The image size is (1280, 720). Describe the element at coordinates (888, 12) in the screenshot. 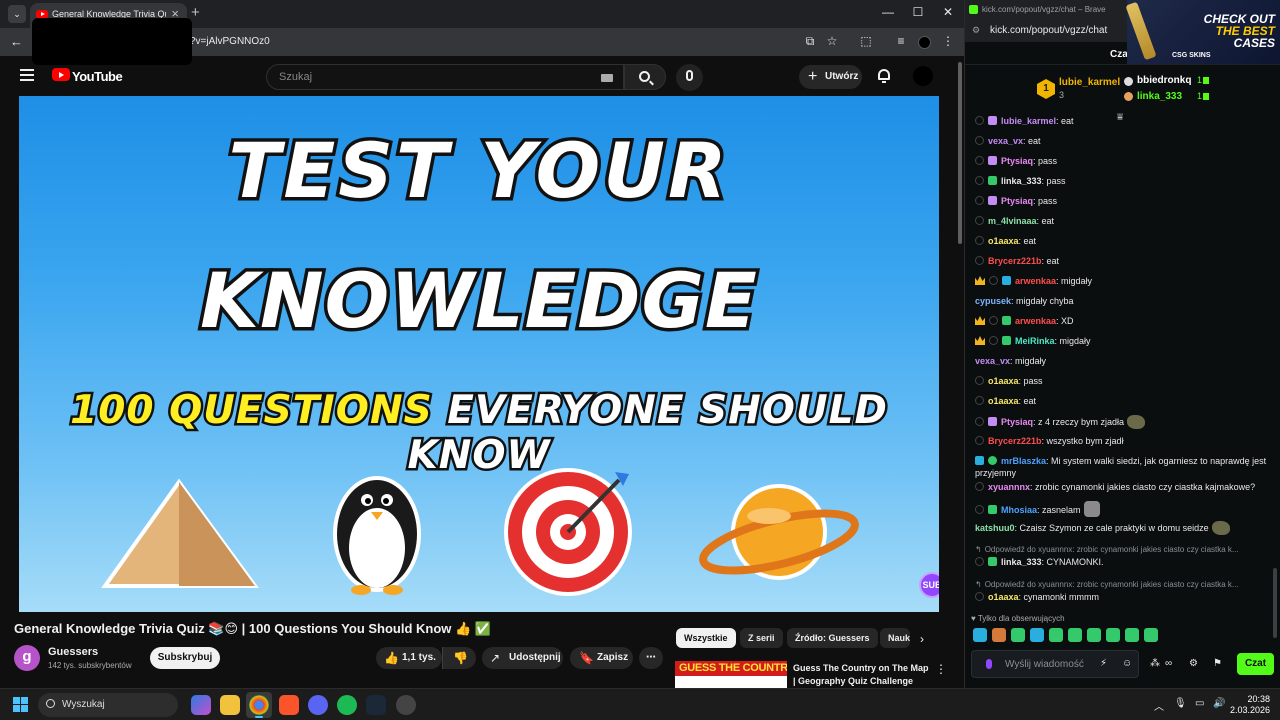

I see `minimize-button: —` at that location.